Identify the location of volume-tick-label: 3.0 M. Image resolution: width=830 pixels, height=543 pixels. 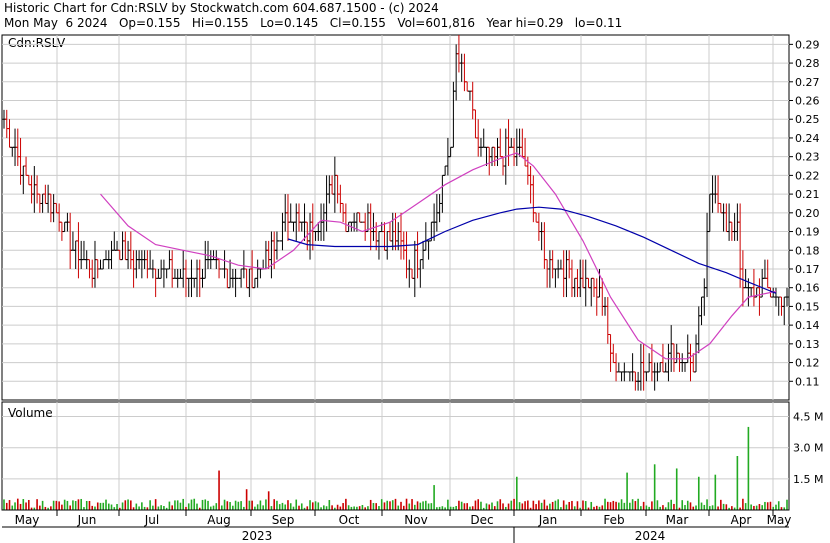
(808, 448).